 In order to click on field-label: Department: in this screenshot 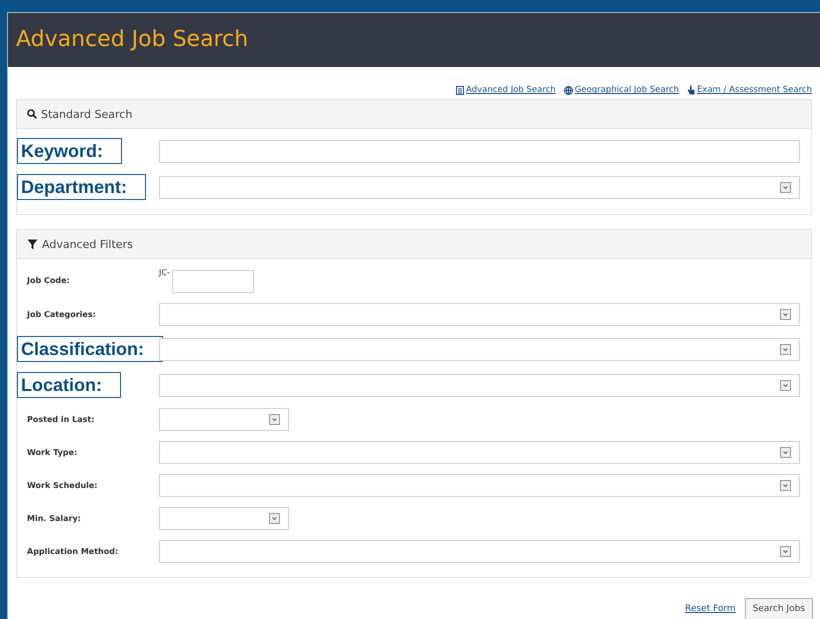, I will do `click(81, 187)`.